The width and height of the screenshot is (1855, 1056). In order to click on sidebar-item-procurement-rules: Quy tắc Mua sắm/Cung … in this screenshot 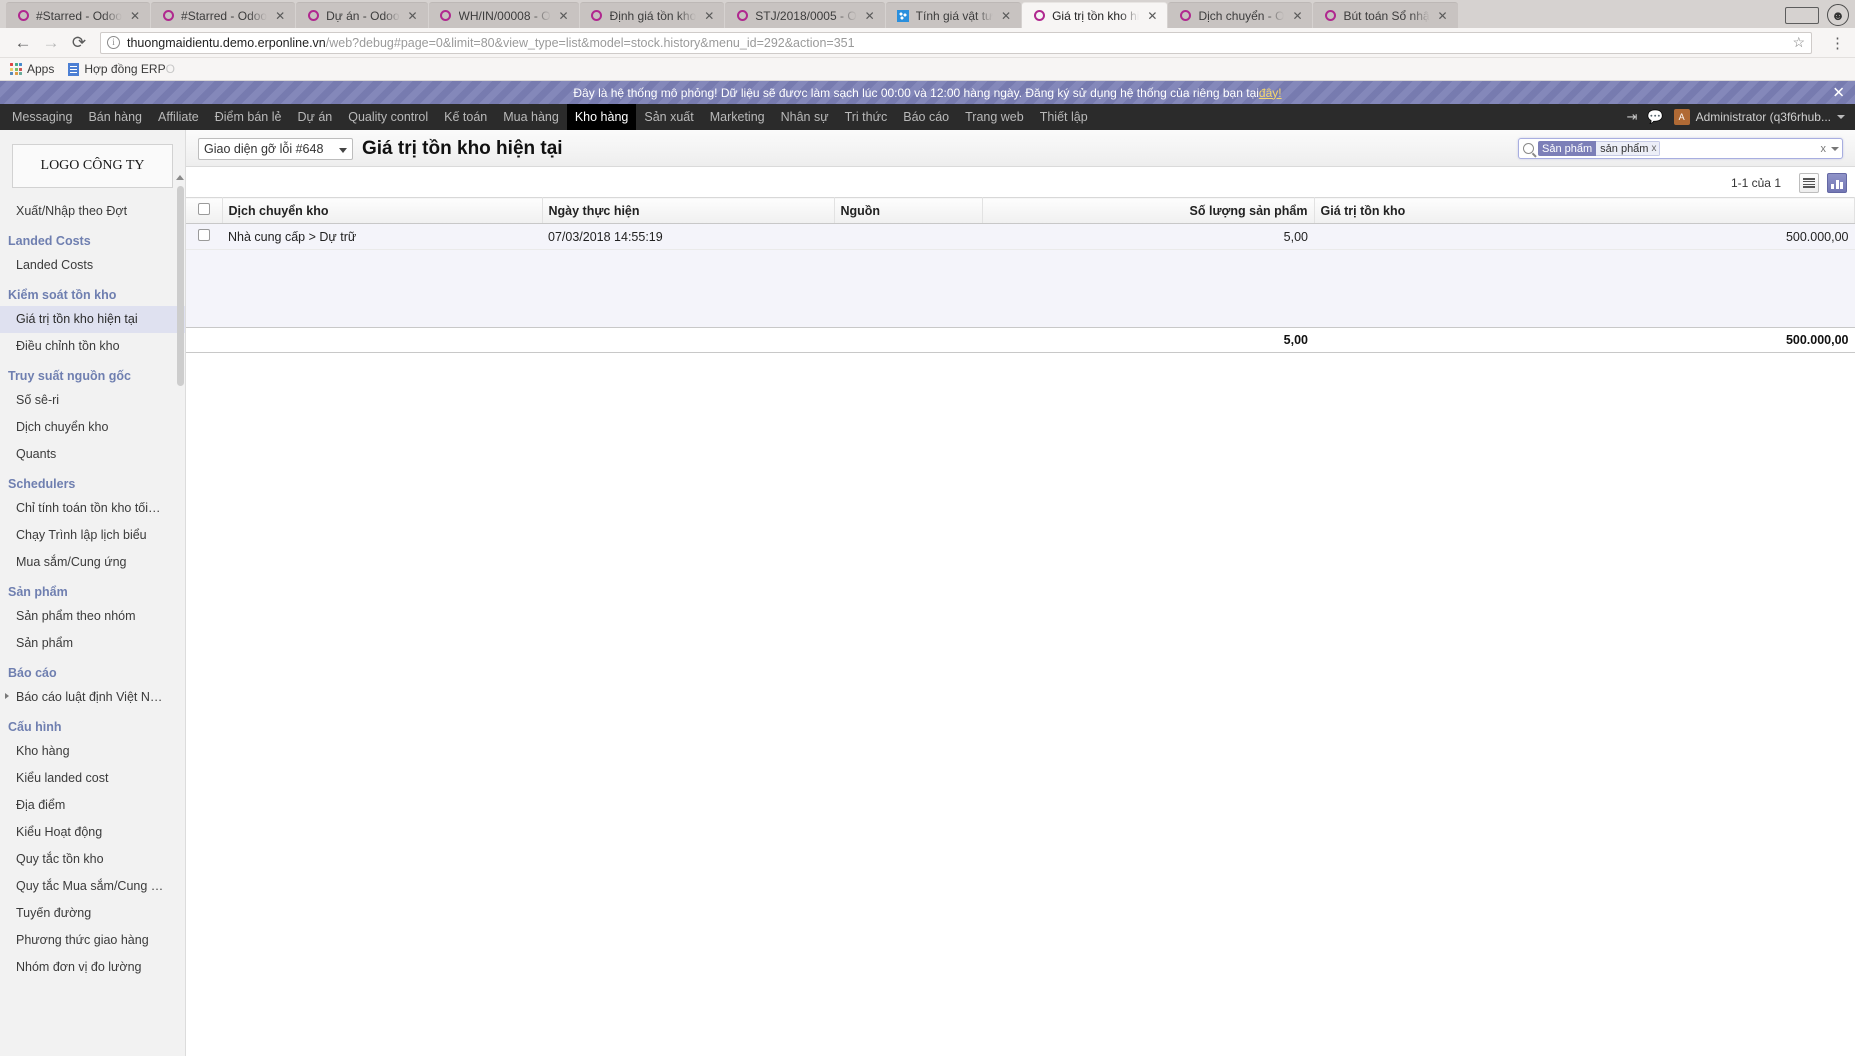, I will do `click(92, 886)`.